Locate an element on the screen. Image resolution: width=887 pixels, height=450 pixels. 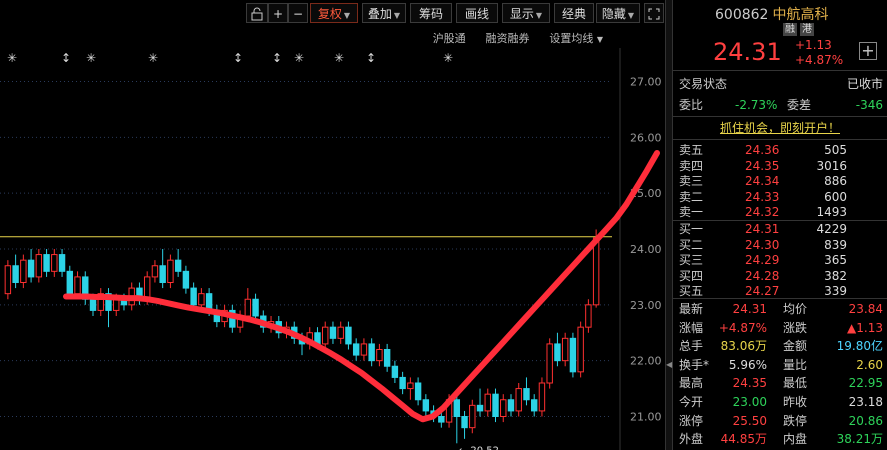
y-tick-label: 22.00 is located at coordinates (646, 361).